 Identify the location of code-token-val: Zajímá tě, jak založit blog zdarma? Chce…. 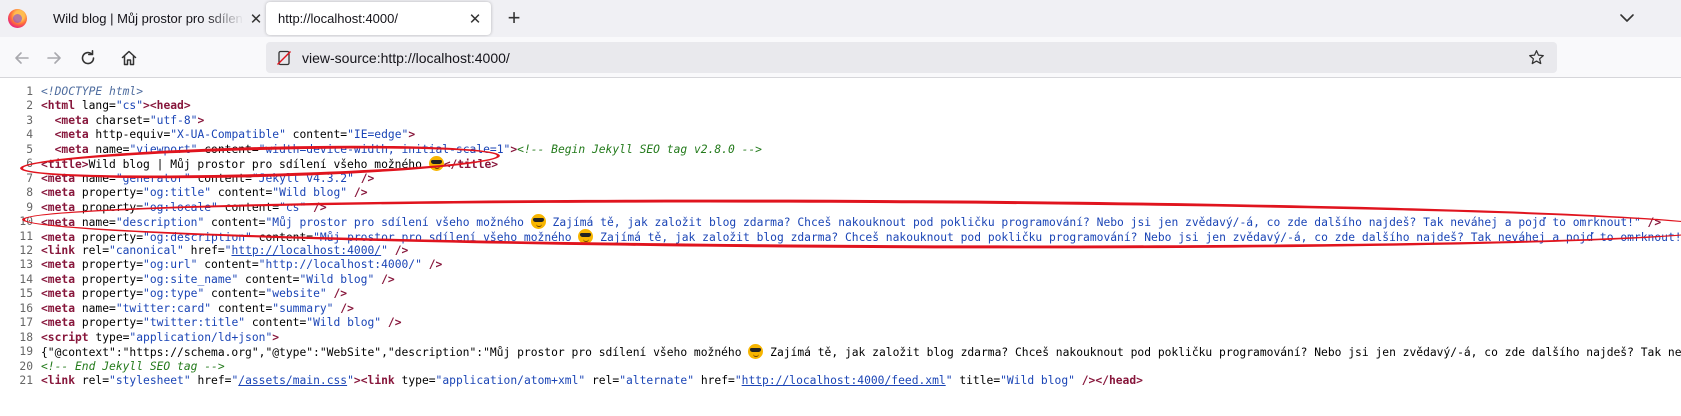
(1093, 223).